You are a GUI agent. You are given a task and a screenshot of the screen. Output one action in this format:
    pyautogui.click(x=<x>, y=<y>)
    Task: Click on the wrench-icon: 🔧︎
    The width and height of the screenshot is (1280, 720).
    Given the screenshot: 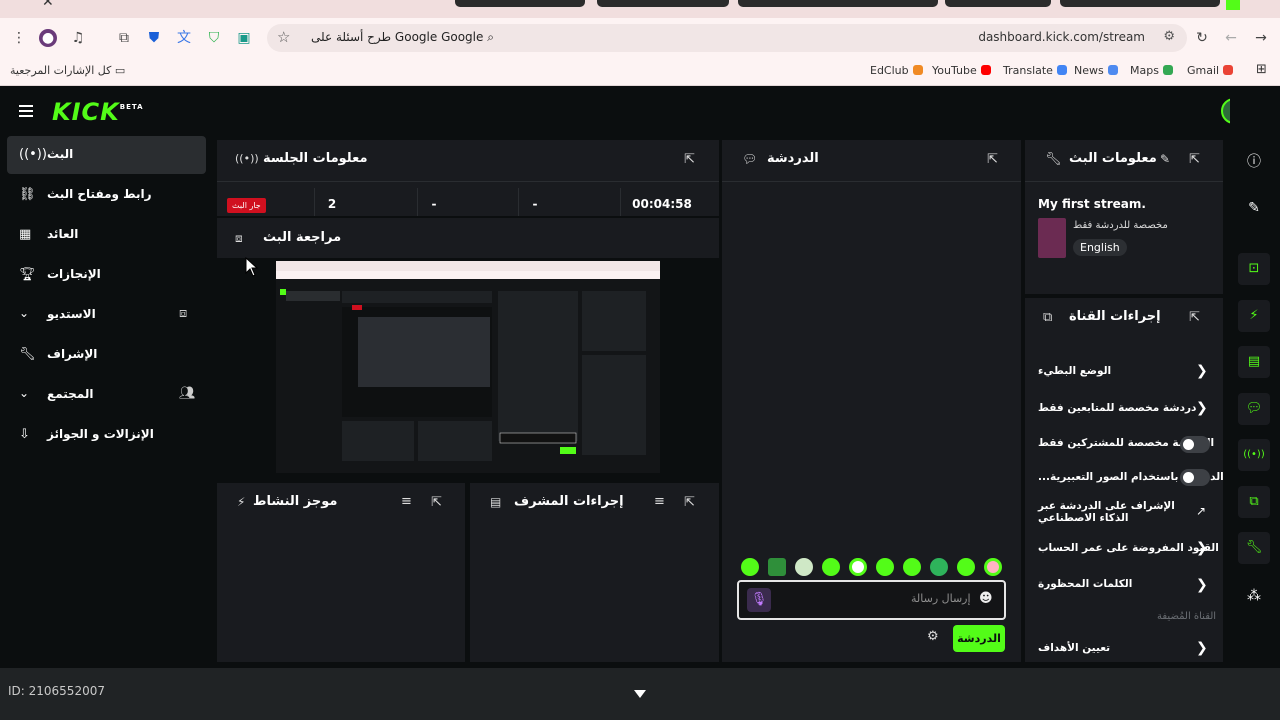 What is the action you would take?
    pyautogui.click(x=1254, y=548)
    